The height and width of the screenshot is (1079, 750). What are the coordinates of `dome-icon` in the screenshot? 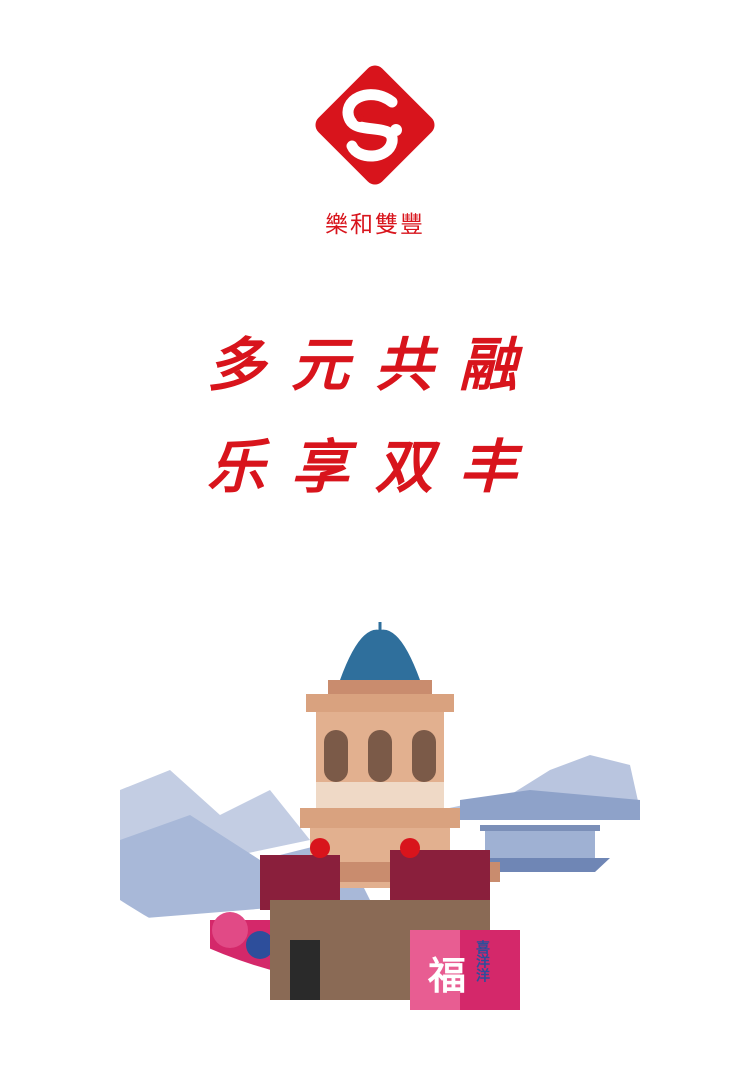 It's located at (380, 654).